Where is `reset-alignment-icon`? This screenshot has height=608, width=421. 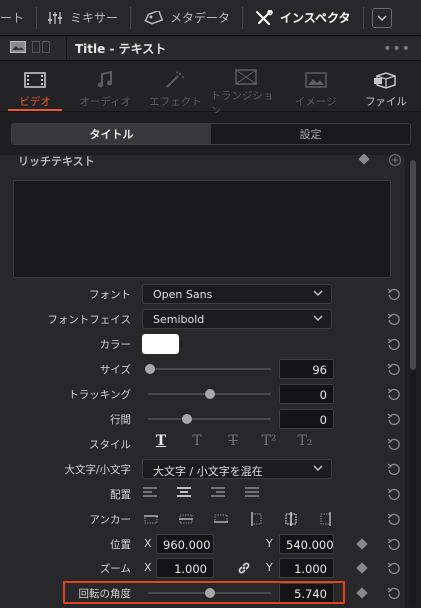
reset-alignment-icon is located at coordinates (394, 494).